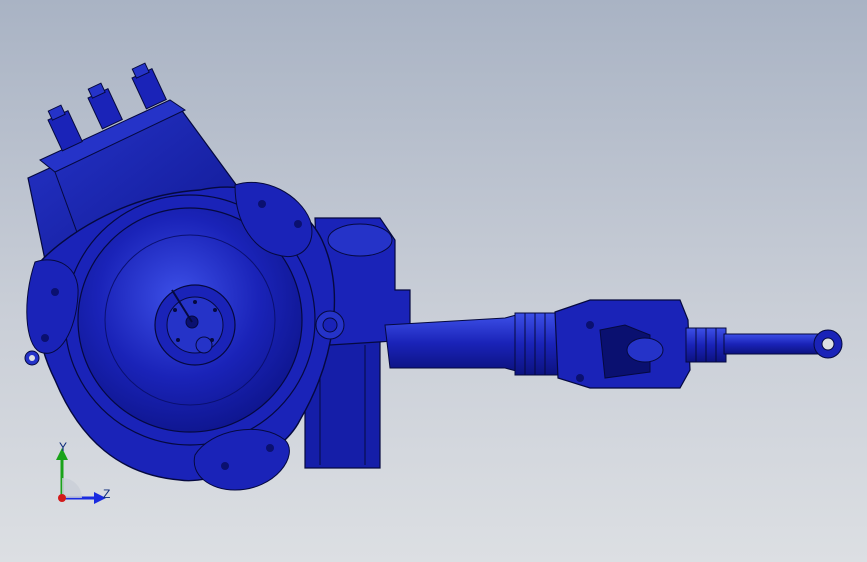  What do you see at coordinates (63, 447) in the screenshot?
I see `y-axis-label: Y` at bounding box center [63, 447].